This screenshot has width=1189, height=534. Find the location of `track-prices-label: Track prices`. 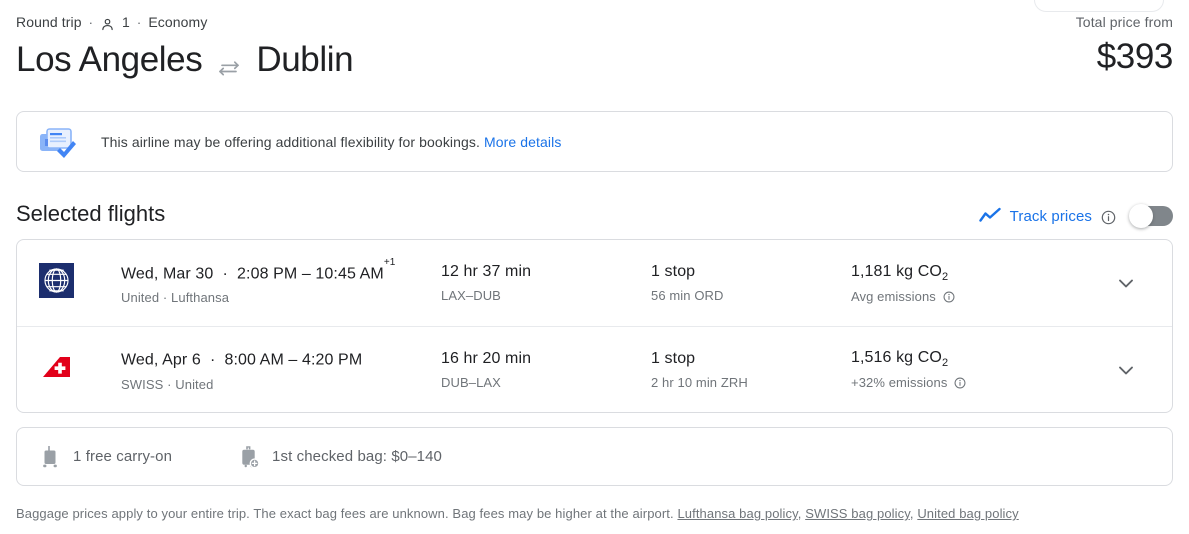

track-prices-label: Track prices is located at coordinates (1050, 216).